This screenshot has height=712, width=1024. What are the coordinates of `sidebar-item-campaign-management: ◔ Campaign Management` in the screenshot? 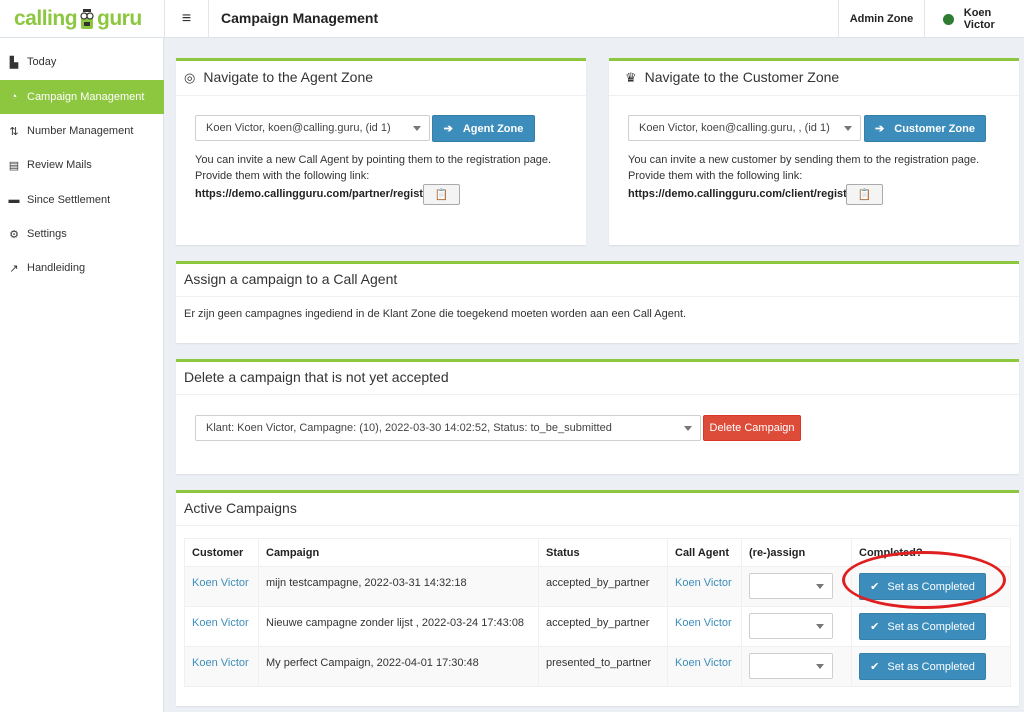 It's located at (82, 97).